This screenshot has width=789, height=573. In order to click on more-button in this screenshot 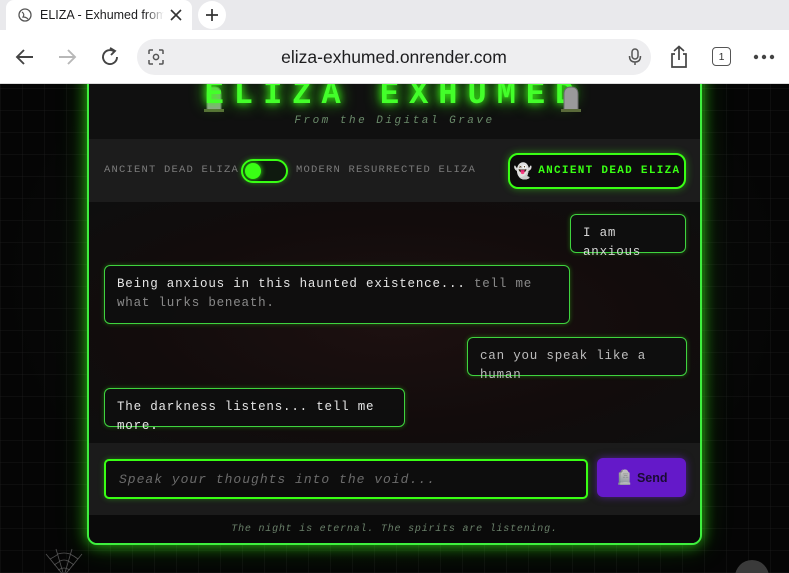, I will do `click(764, 57)`.